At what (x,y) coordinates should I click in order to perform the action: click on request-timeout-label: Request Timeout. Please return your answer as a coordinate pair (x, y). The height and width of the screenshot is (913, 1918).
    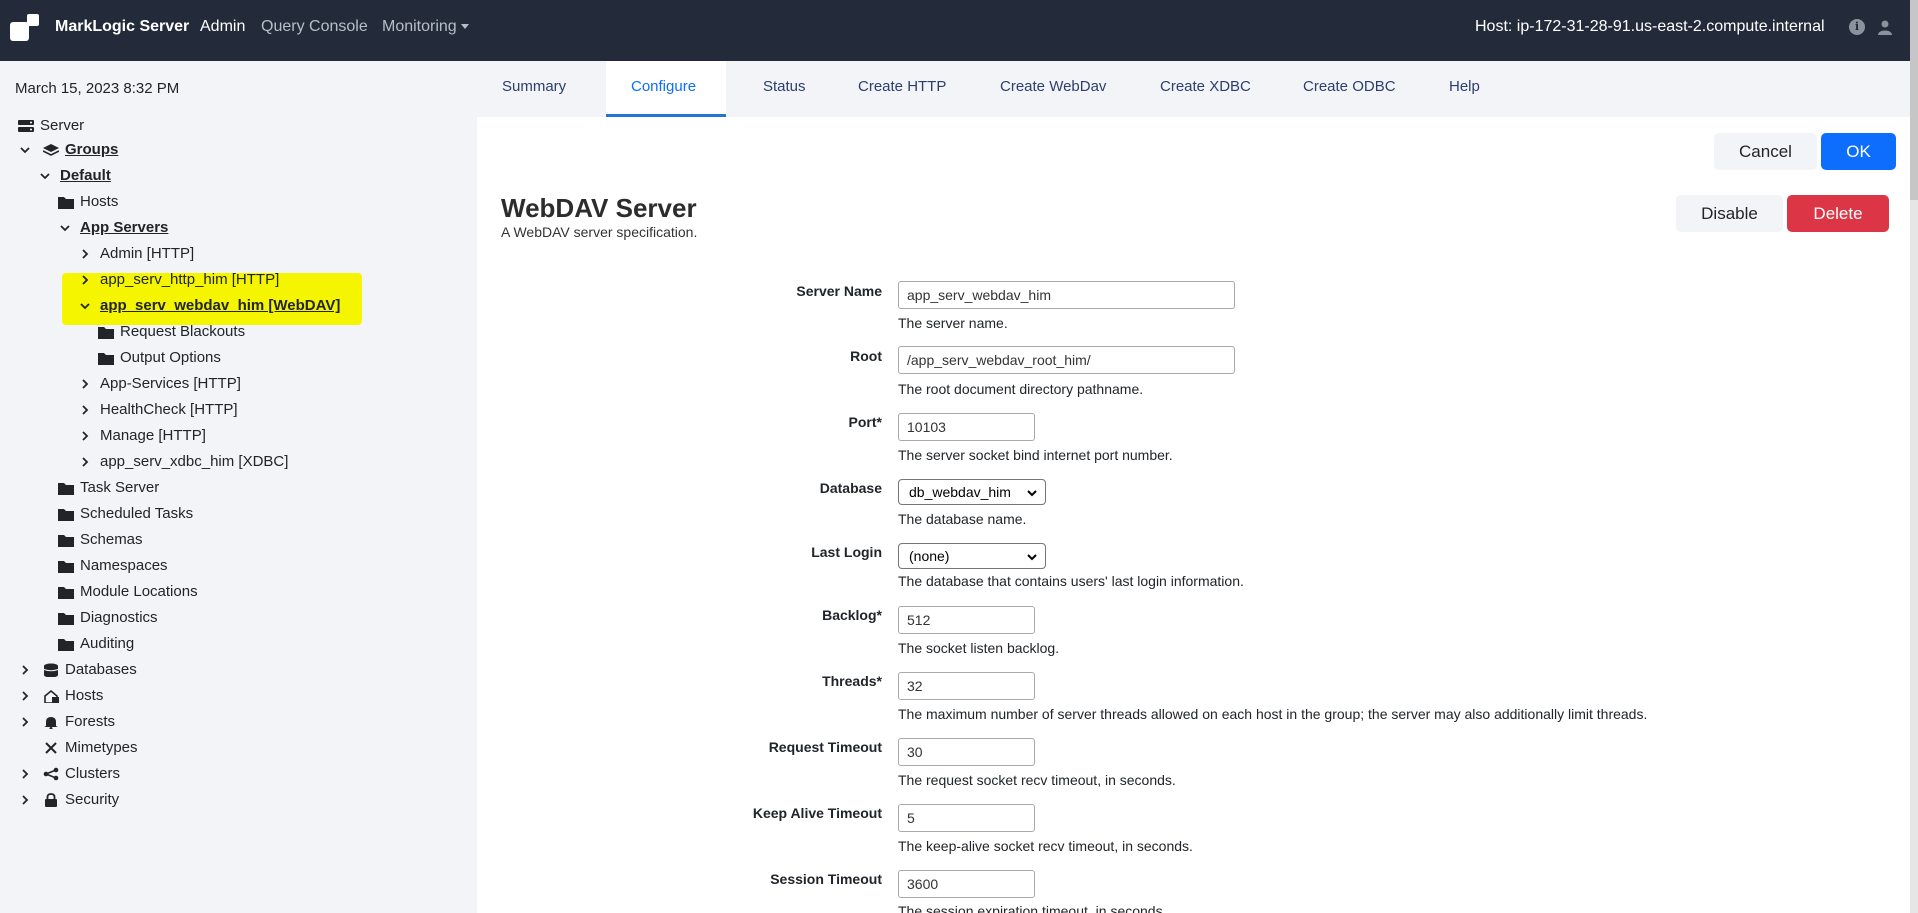
    Looking at the image, I should click on (825, 747).